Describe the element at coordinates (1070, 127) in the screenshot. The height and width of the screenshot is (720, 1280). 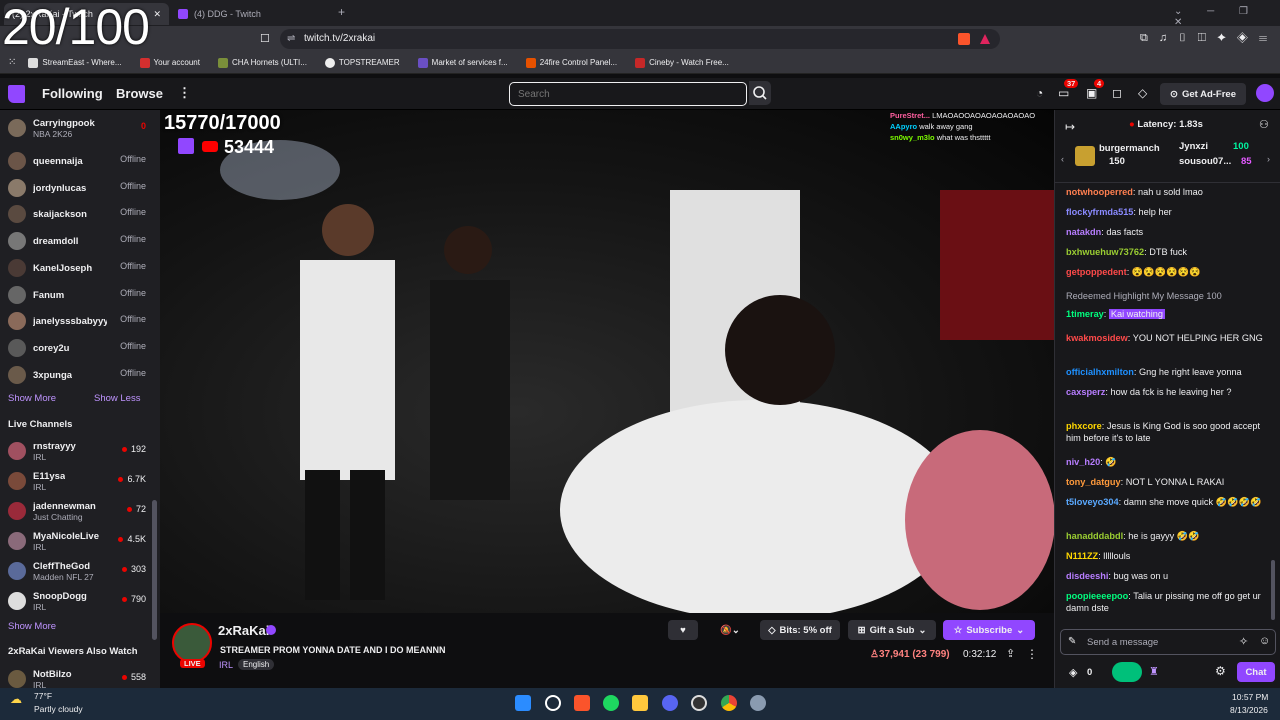
I see `collapse-chat-icon: ↦` at that location.